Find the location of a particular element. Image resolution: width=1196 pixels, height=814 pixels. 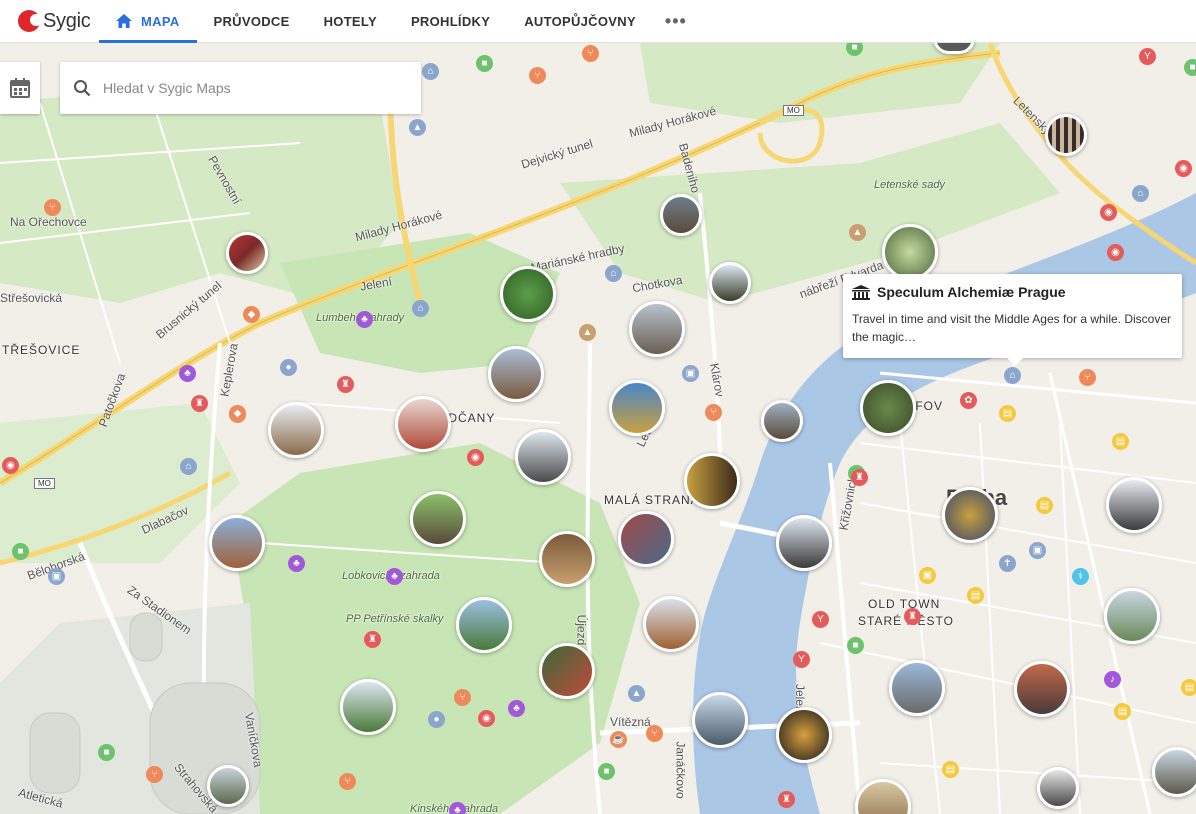

shop-pin-icon: ▣ is located at coordinates (927, 575).